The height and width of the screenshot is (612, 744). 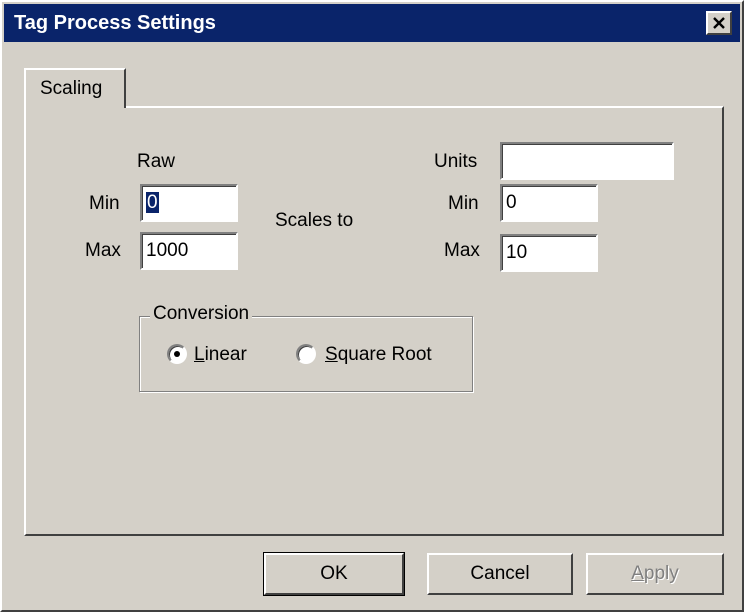 What do you see at coordinates (549, 203) in the screenshot?
I see `units-min-input: 0` at bounding box center [549, 203].